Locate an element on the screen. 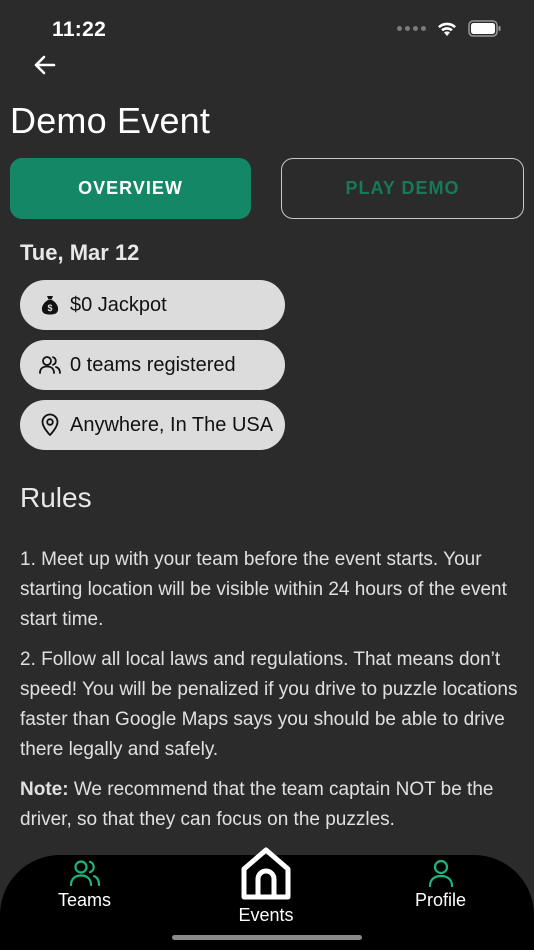 This screenshot has height=950, width=534. user-icon is located at coordinates (440, 873).